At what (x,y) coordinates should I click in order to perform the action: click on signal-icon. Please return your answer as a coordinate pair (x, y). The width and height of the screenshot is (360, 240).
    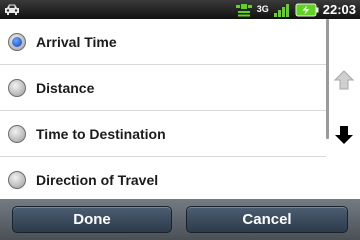
    Looking at the image, I should click on (281, 10).